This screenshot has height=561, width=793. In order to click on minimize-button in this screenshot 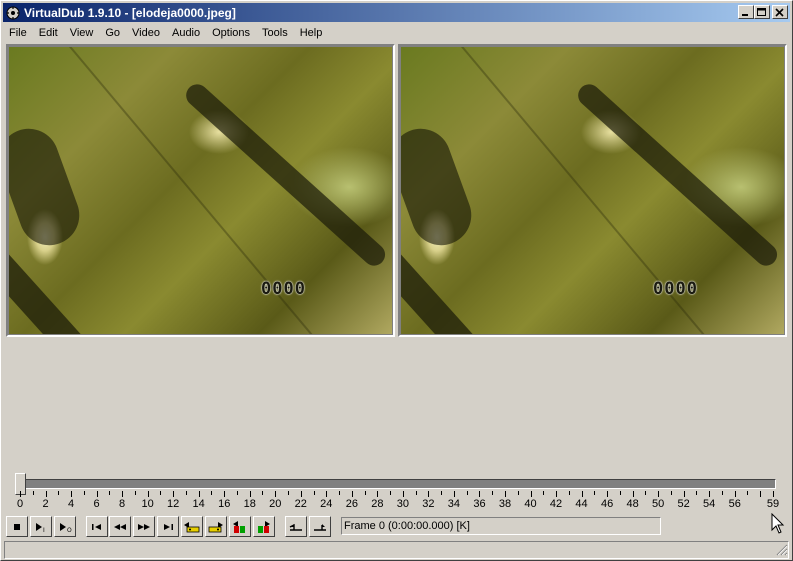, I will do `click(746, 12)`.